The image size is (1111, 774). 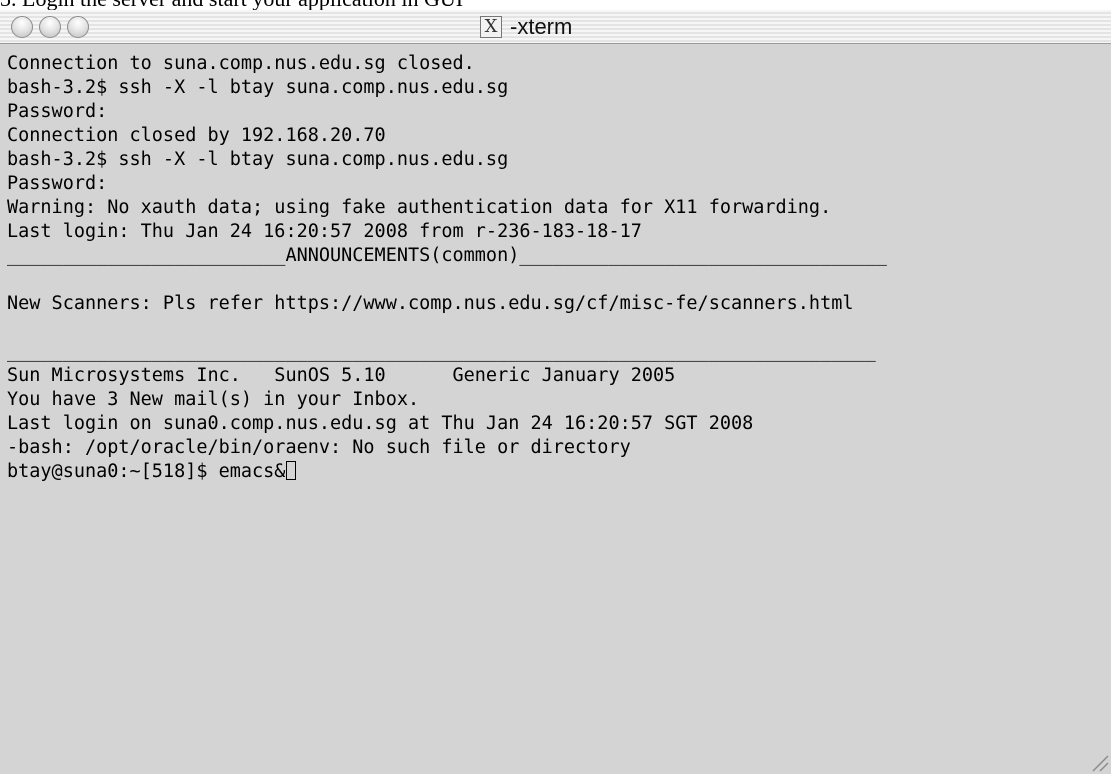 I want to click on window-titlebar: X -xterm, so click(x=555, y=27).